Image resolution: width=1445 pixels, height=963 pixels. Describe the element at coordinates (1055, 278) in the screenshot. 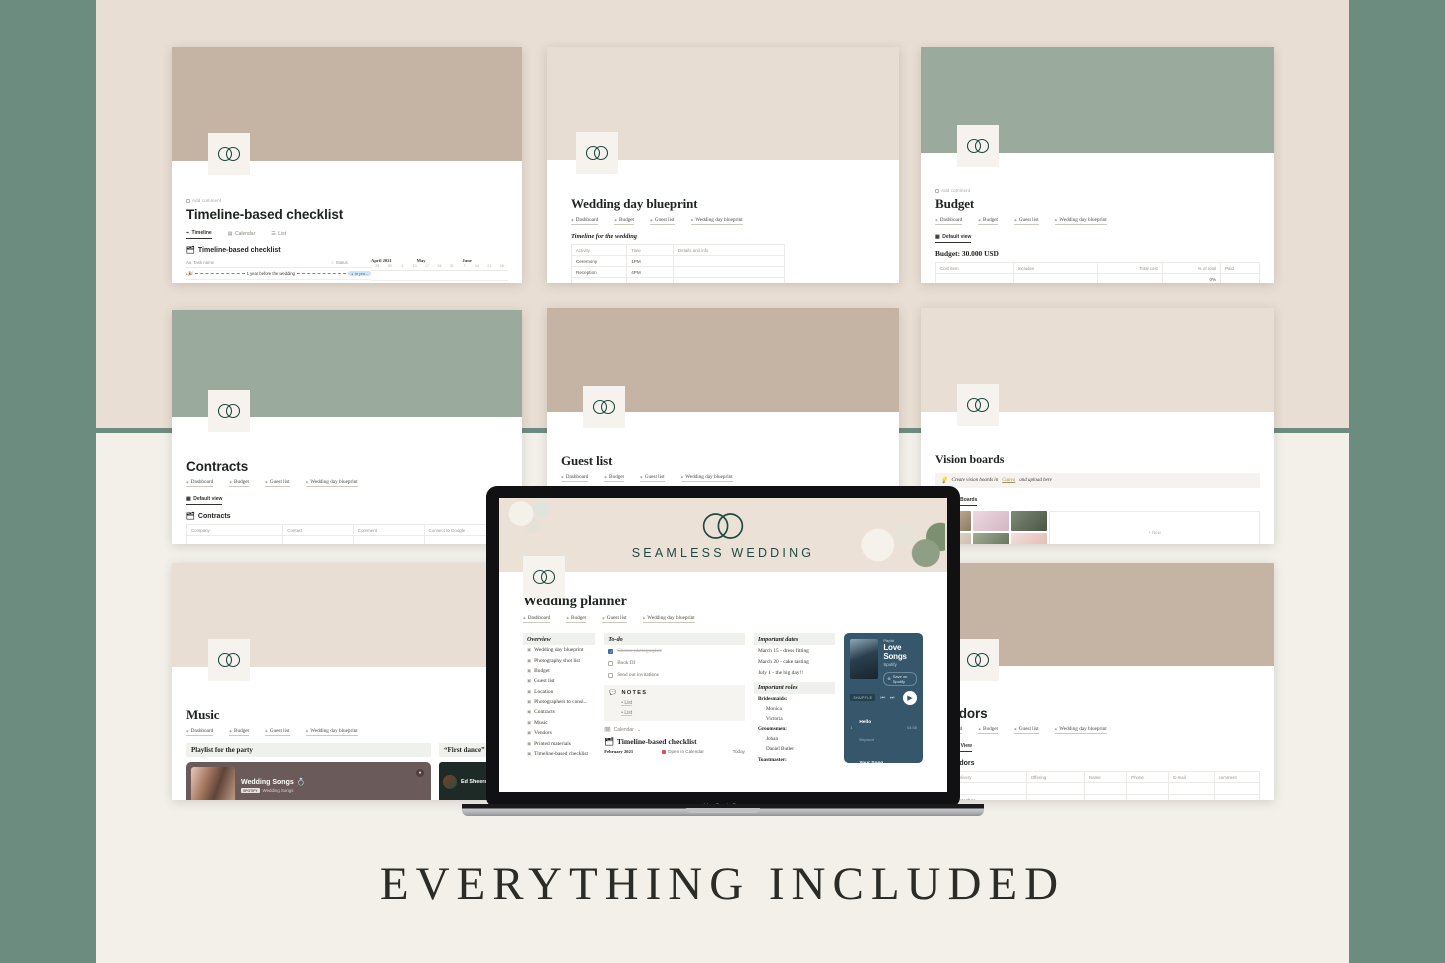

I see `cell-includes` at that location.